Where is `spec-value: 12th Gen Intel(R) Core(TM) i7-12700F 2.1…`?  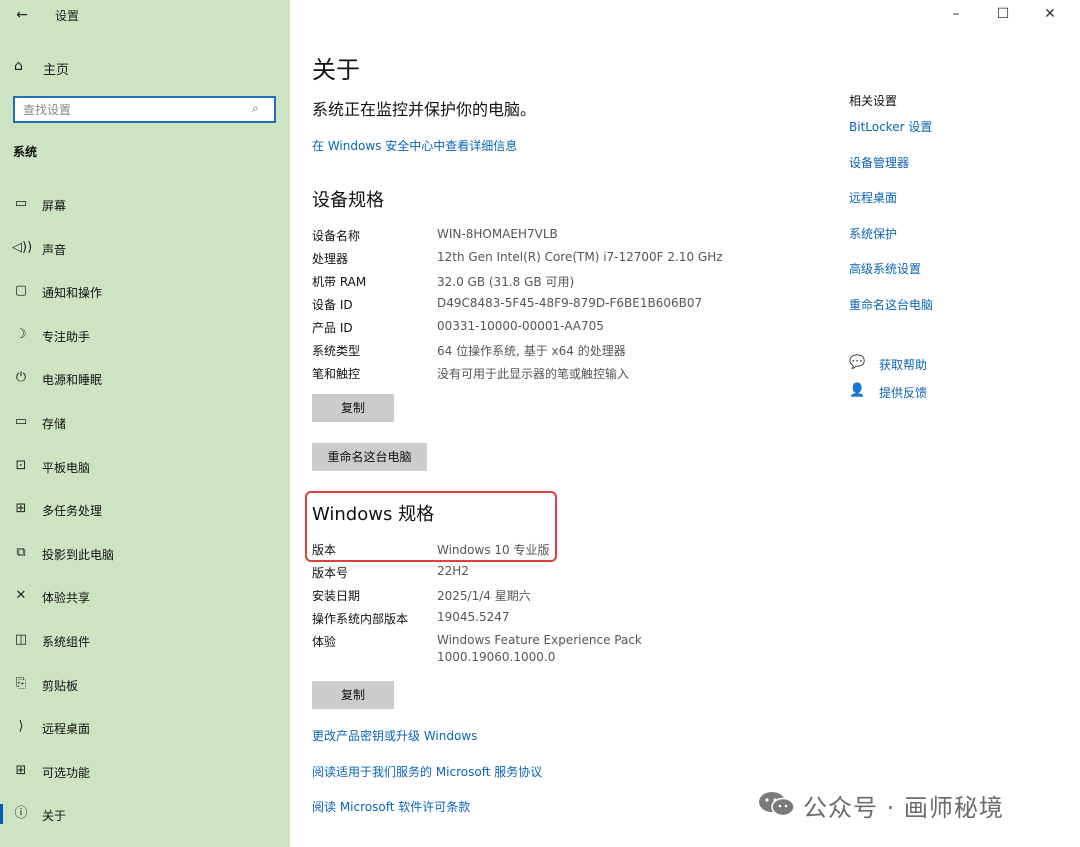
spec-value: 12th Gen Intel(R) Core(TM) i7-12700F 2.1… is located at coordinates (580, 257).